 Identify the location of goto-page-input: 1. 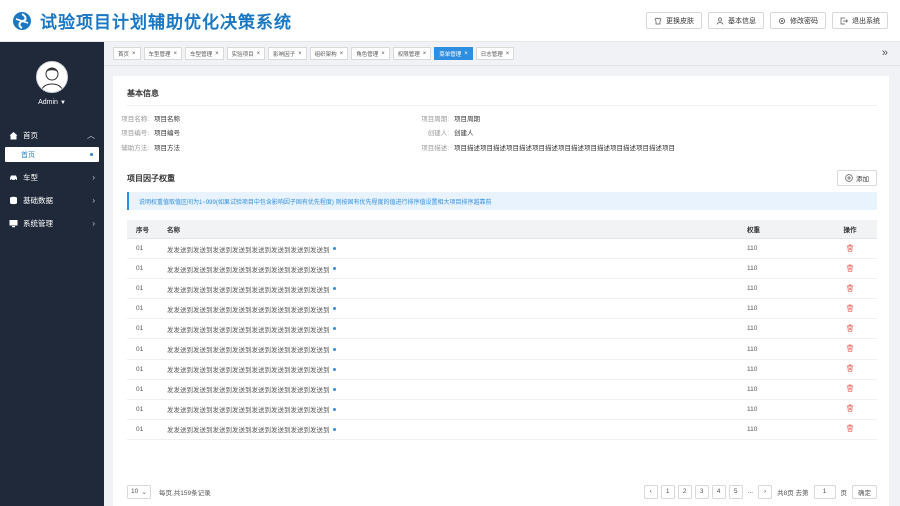
(824, 491).